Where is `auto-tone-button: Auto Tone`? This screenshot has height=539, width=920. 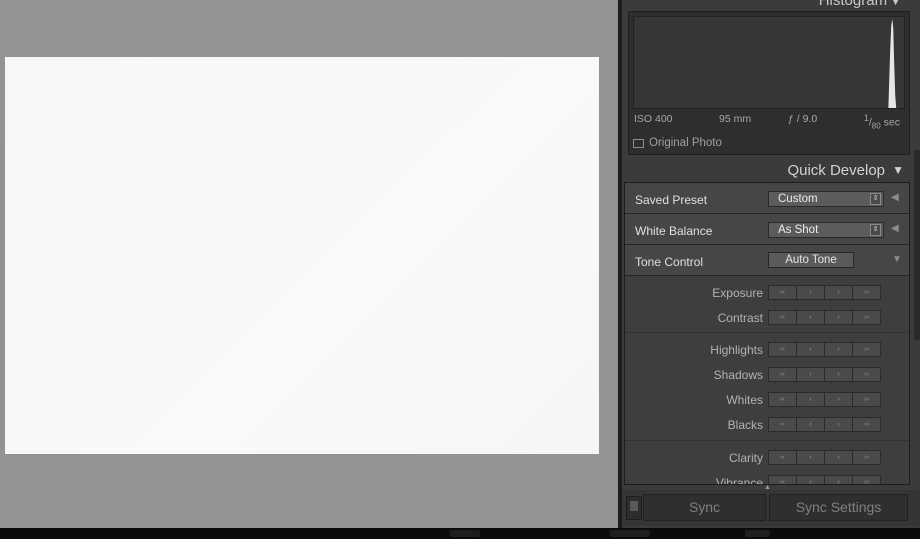
auto-tone-button: Auto Tone is located at coordinates (811, 260).